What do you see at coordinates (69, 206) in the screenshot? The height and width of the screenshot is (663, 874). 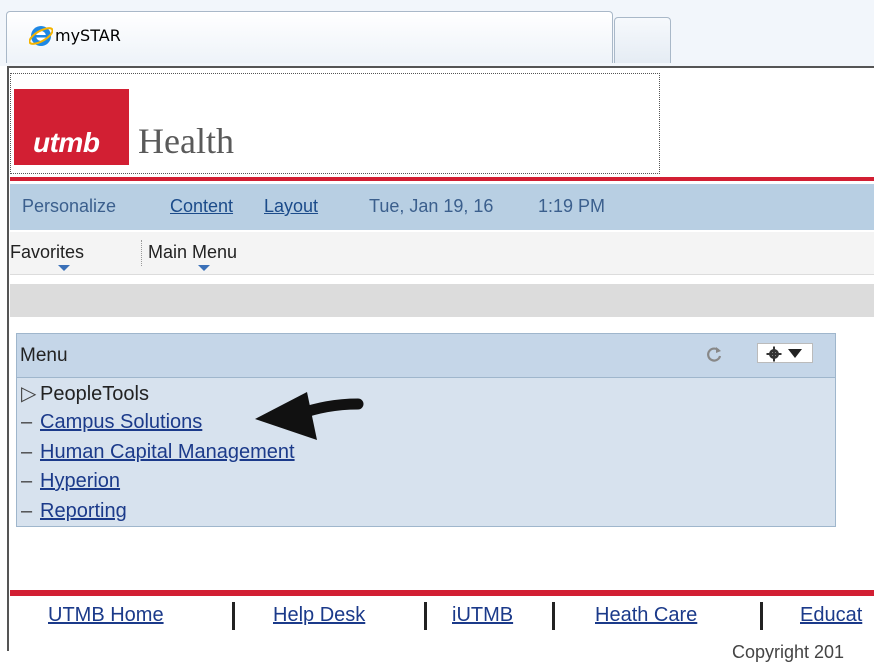 I see `personalize-label: Personalize` at bounding box center [69, 206].